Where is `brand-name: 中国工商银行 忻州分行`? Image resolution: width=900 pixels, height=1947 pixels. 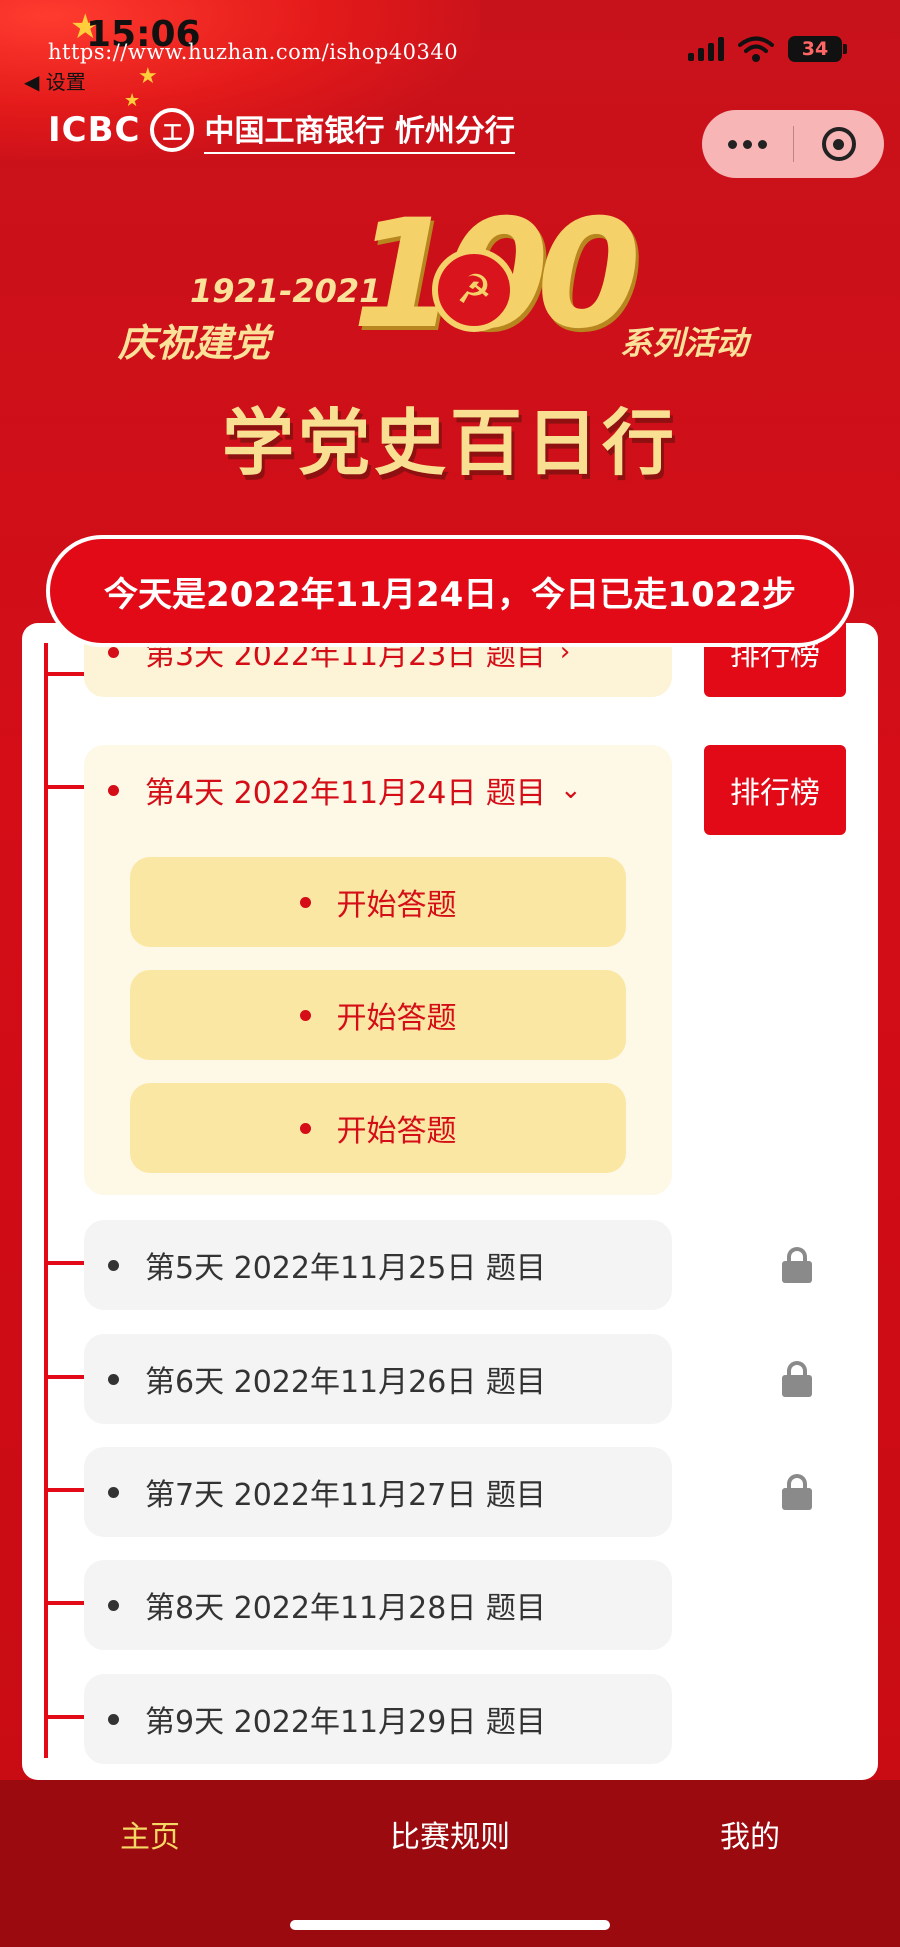
brand-name: 中国工商银行 忻州分行 is located at coordinates (359, 130).